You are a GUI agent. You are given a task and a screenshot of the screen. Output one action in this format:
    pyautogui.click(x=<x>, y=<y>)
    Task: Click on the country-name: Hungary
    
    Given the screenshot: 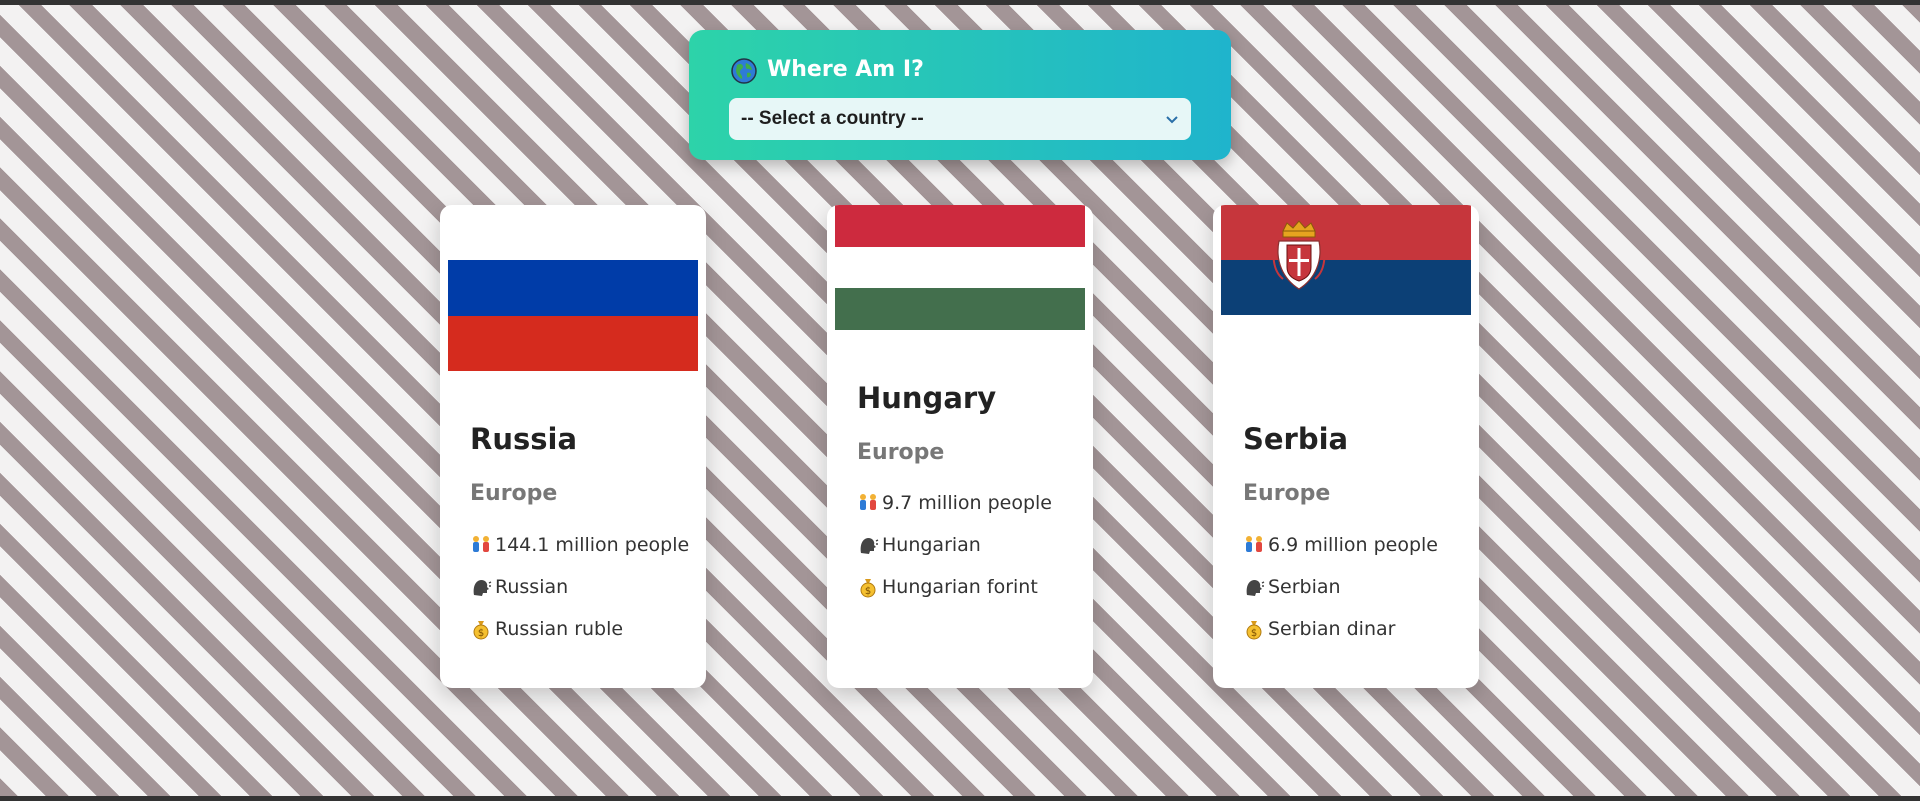 What is the action you would take?
    pyautogui.click(x=927, y=398)
    